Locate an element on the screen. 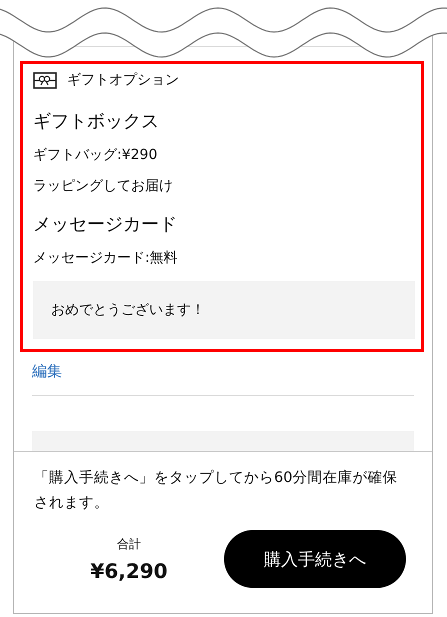 The height and width of the screenshot is (617, 447). option-heading: ギフトボックス is located at coordinates (96, 121).